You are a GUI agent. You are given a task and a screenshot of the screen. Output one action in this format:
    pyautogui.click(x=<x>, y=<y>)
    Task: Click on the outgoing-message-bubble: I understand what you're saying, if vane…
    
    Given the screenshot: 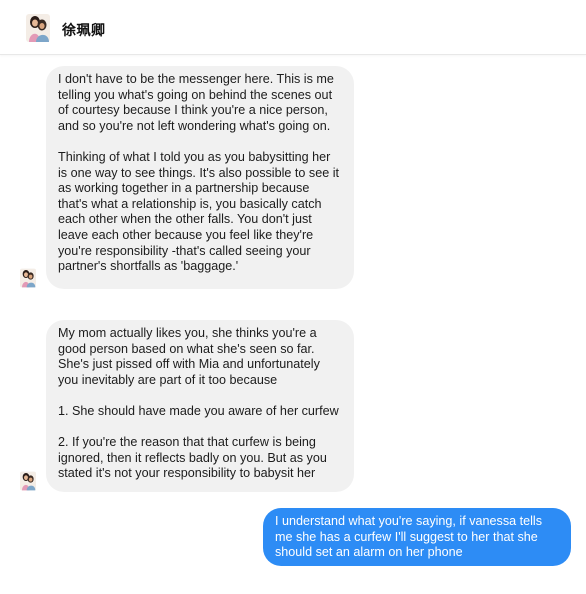 What is the action you would take?
    pyautogui.click(x=417, y=537)
    